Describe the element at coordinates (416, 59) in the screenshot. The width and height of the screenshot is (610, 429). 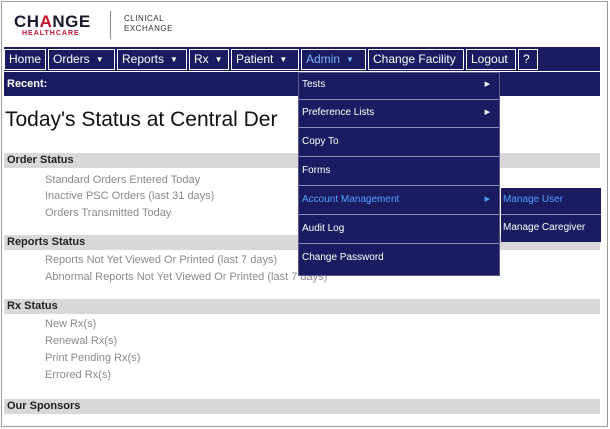
I see `nav-change-facility: Change Facility` at that location.